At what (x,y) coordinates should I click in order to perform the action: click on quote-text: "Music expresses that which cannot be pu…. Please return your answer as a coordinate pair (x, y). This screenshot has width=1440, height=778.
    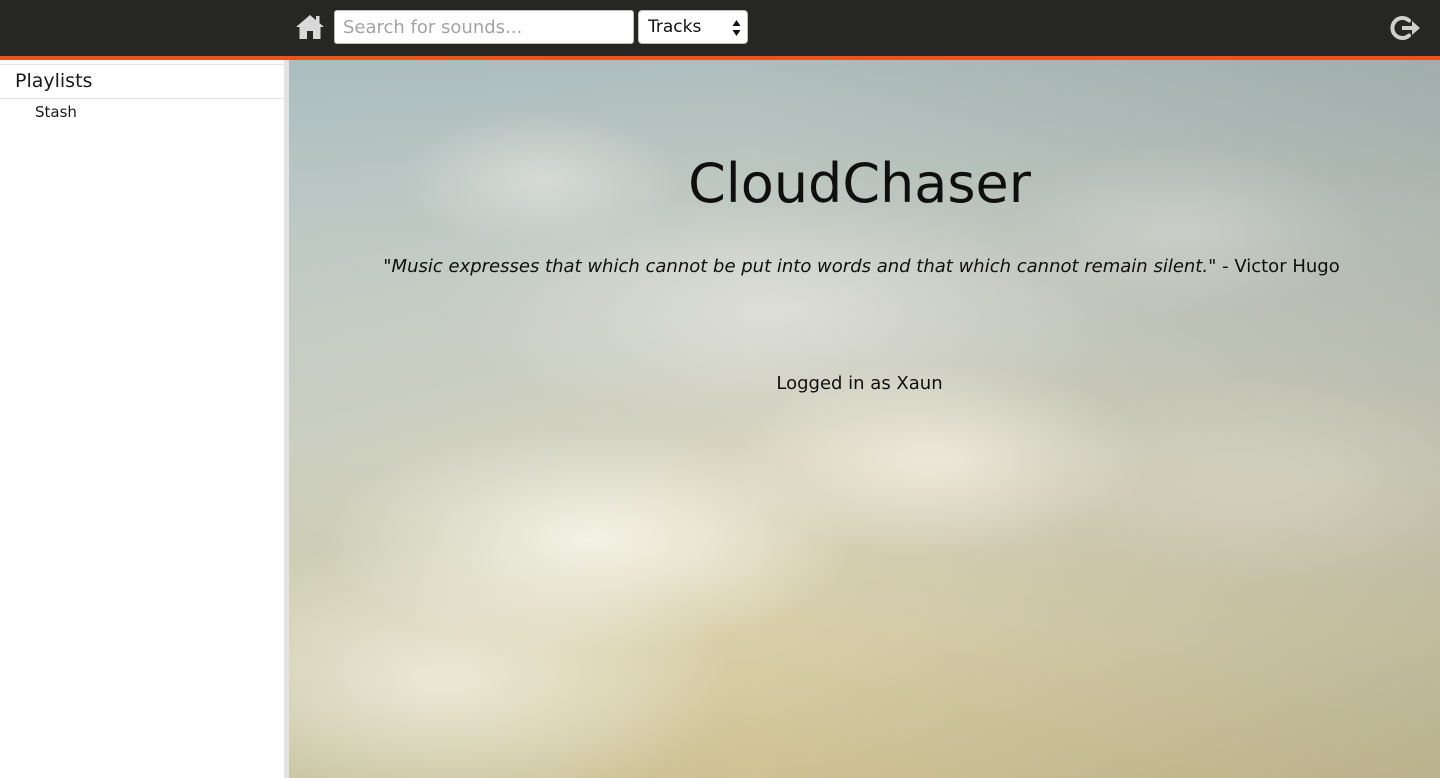
    Looking at the image, I should click on (800, 266).